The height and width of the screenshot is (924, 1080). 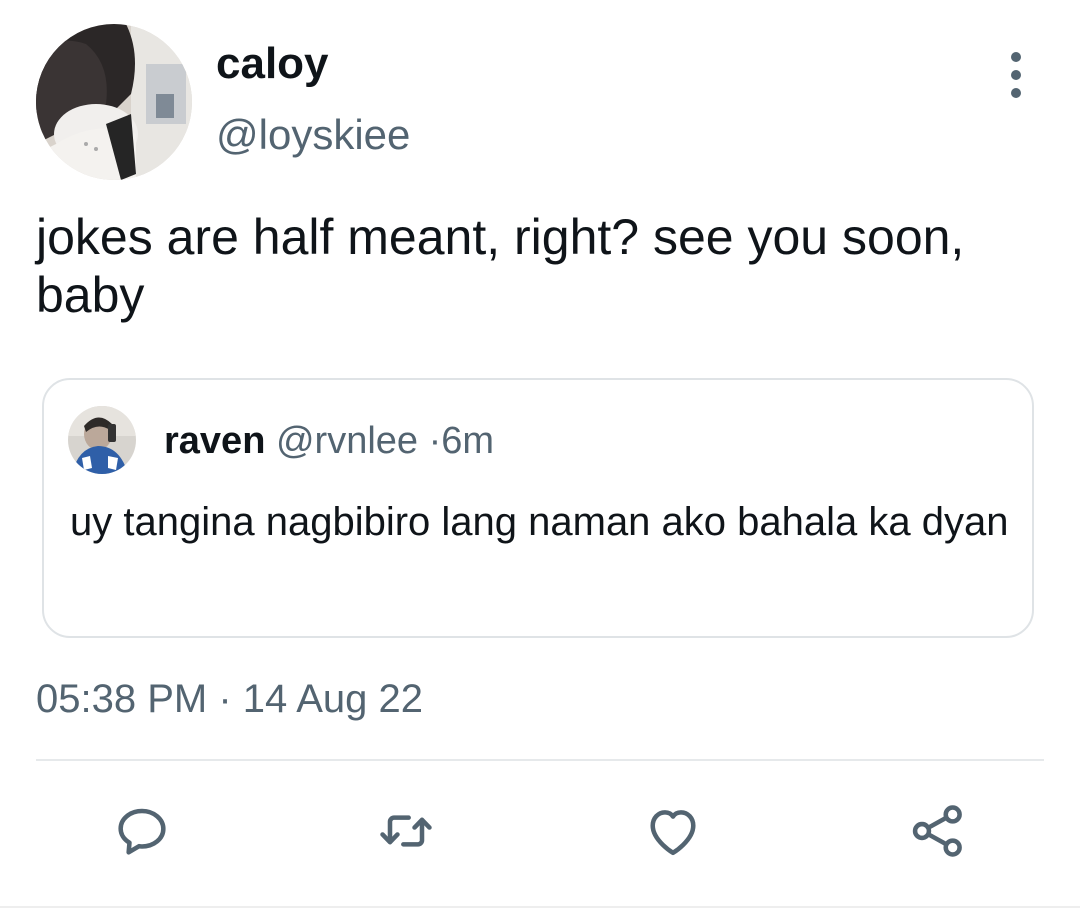 I want to click on quoted-author-avatar, so click(x=102, y=440).